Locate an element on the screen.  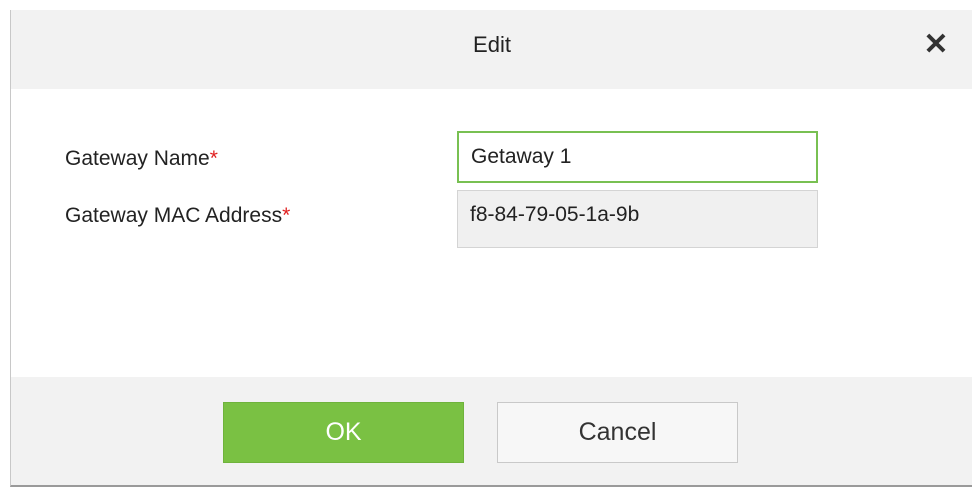
gateway-mac-label: Gateway MAC Address* is located at coordinates (177, 216).